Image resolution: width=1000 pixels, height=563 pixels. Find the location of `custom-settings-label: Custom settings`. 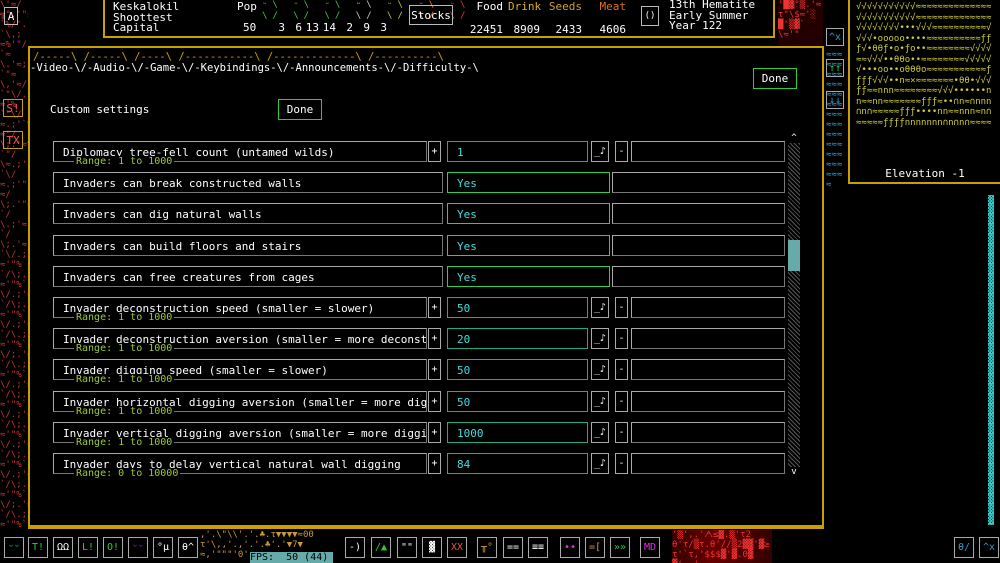

custom-settings-label: Custom settings is located at coordinates (100, 109).